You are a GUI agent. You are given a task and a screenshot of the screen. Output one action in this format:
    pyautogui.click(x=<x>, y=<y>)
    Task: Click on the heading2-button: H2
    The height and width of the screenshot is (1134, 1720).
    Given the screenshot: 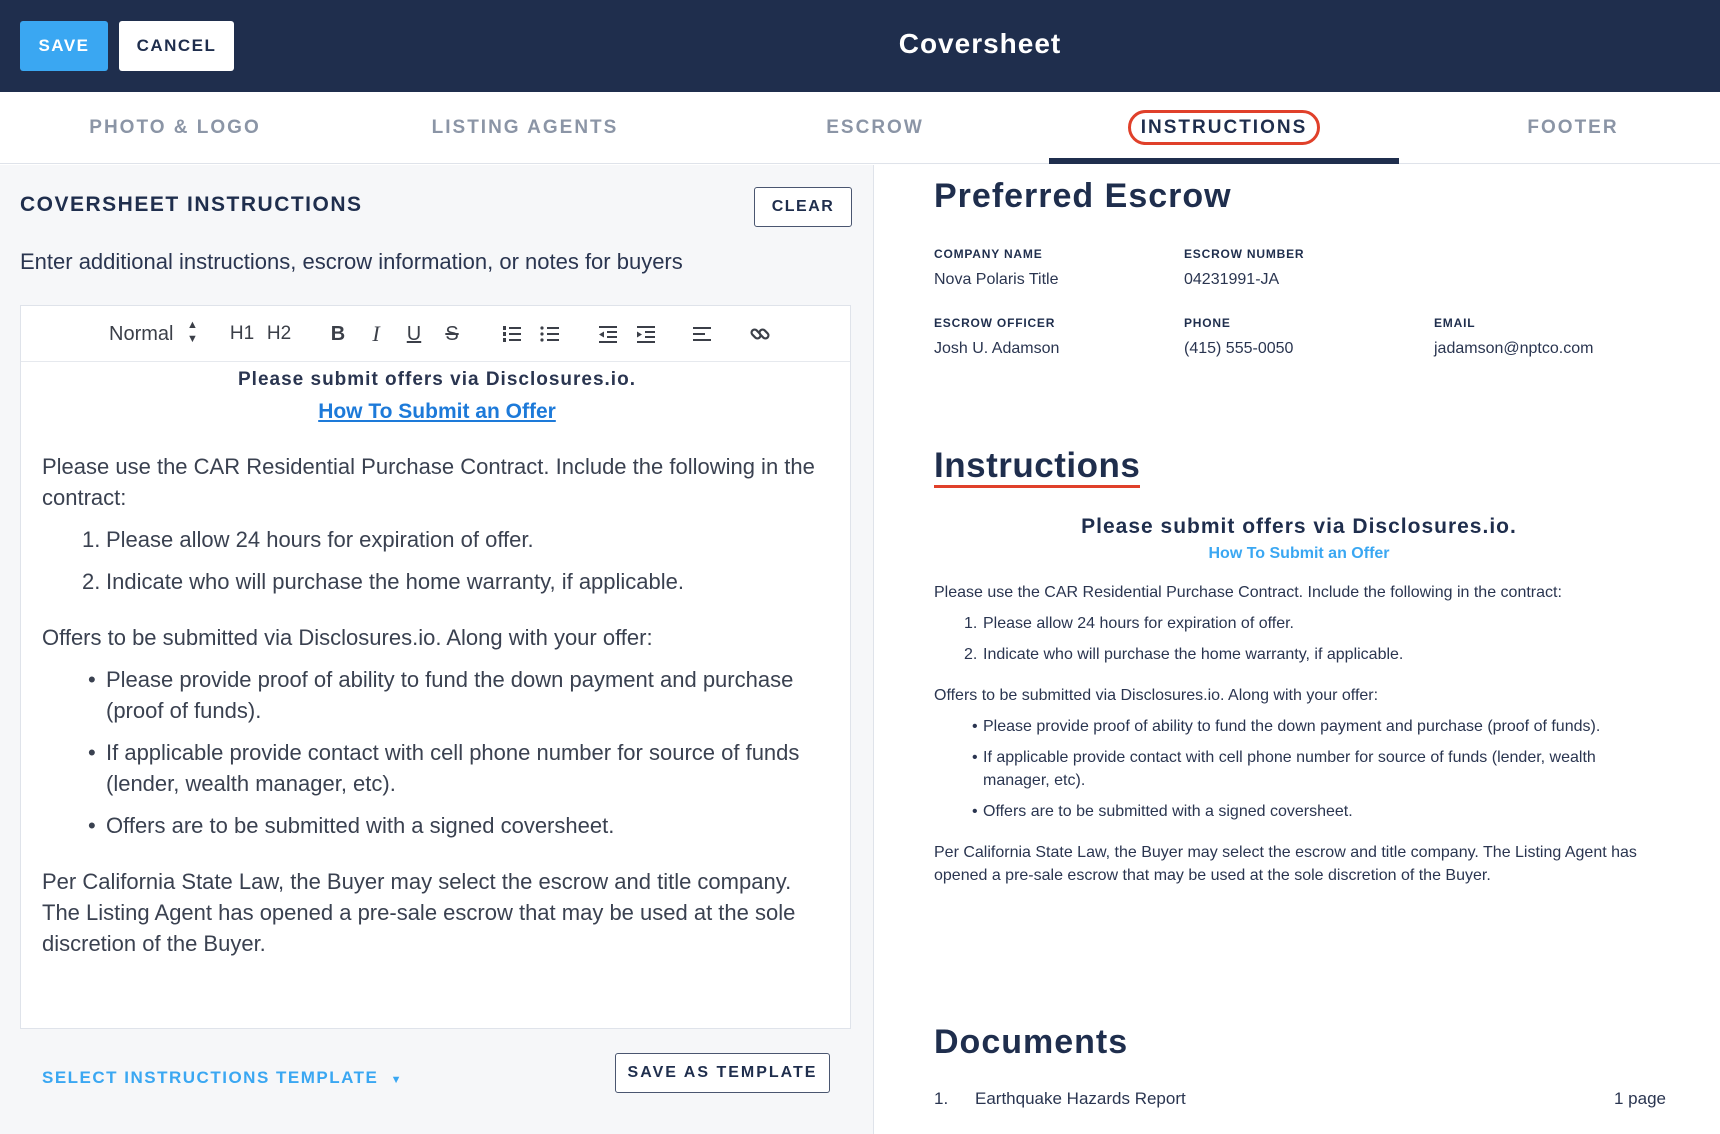 What is the action you would take?
    pyautogui.click(x=279, y=334)
    